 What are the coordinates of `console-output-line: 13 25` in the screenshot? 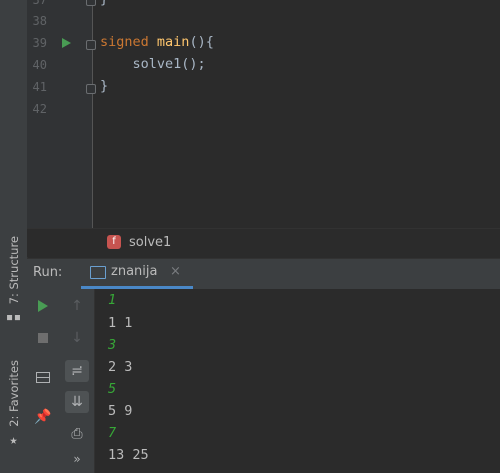 It's located at (128, 455).